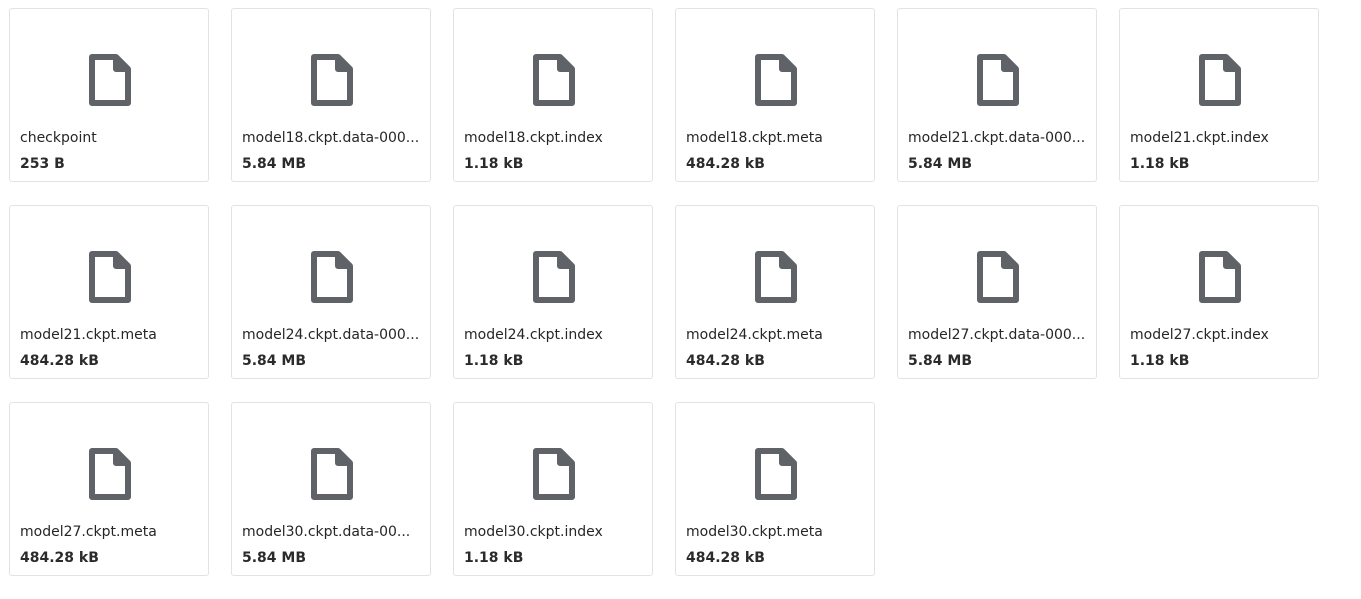 The height and width of the screenshot is (599, 1361). What do you see at coordinates (1199, 138) in the screenshot?
I see `file-name: model21.ckpt.index` at bounding box center [1199, 138].